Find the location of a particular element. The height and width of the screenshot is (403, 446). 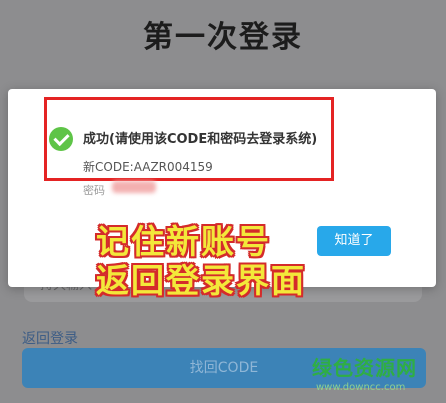

new-code-text: 新CODE:AAZR004159 is located at coordinates (148, 167).